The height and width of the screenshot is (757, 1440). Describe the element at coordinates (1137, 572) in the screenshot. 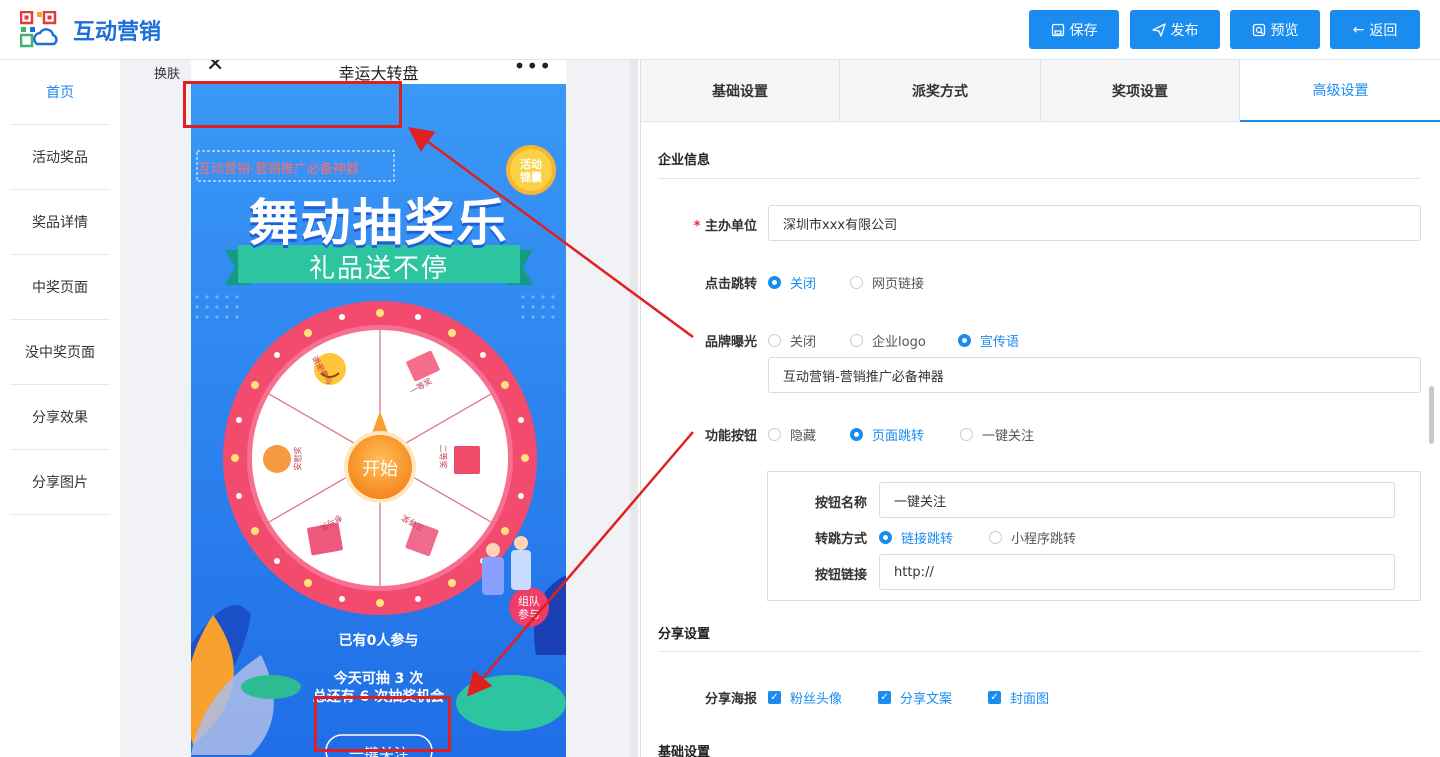

I see `button-link-input: http://` at that location.